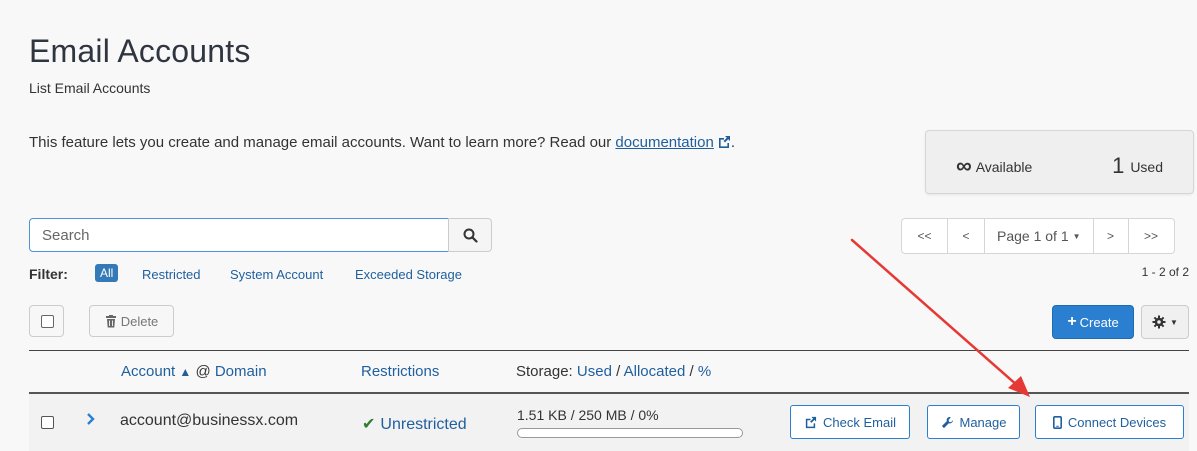  I want to click on search-group, so click(260, 235).